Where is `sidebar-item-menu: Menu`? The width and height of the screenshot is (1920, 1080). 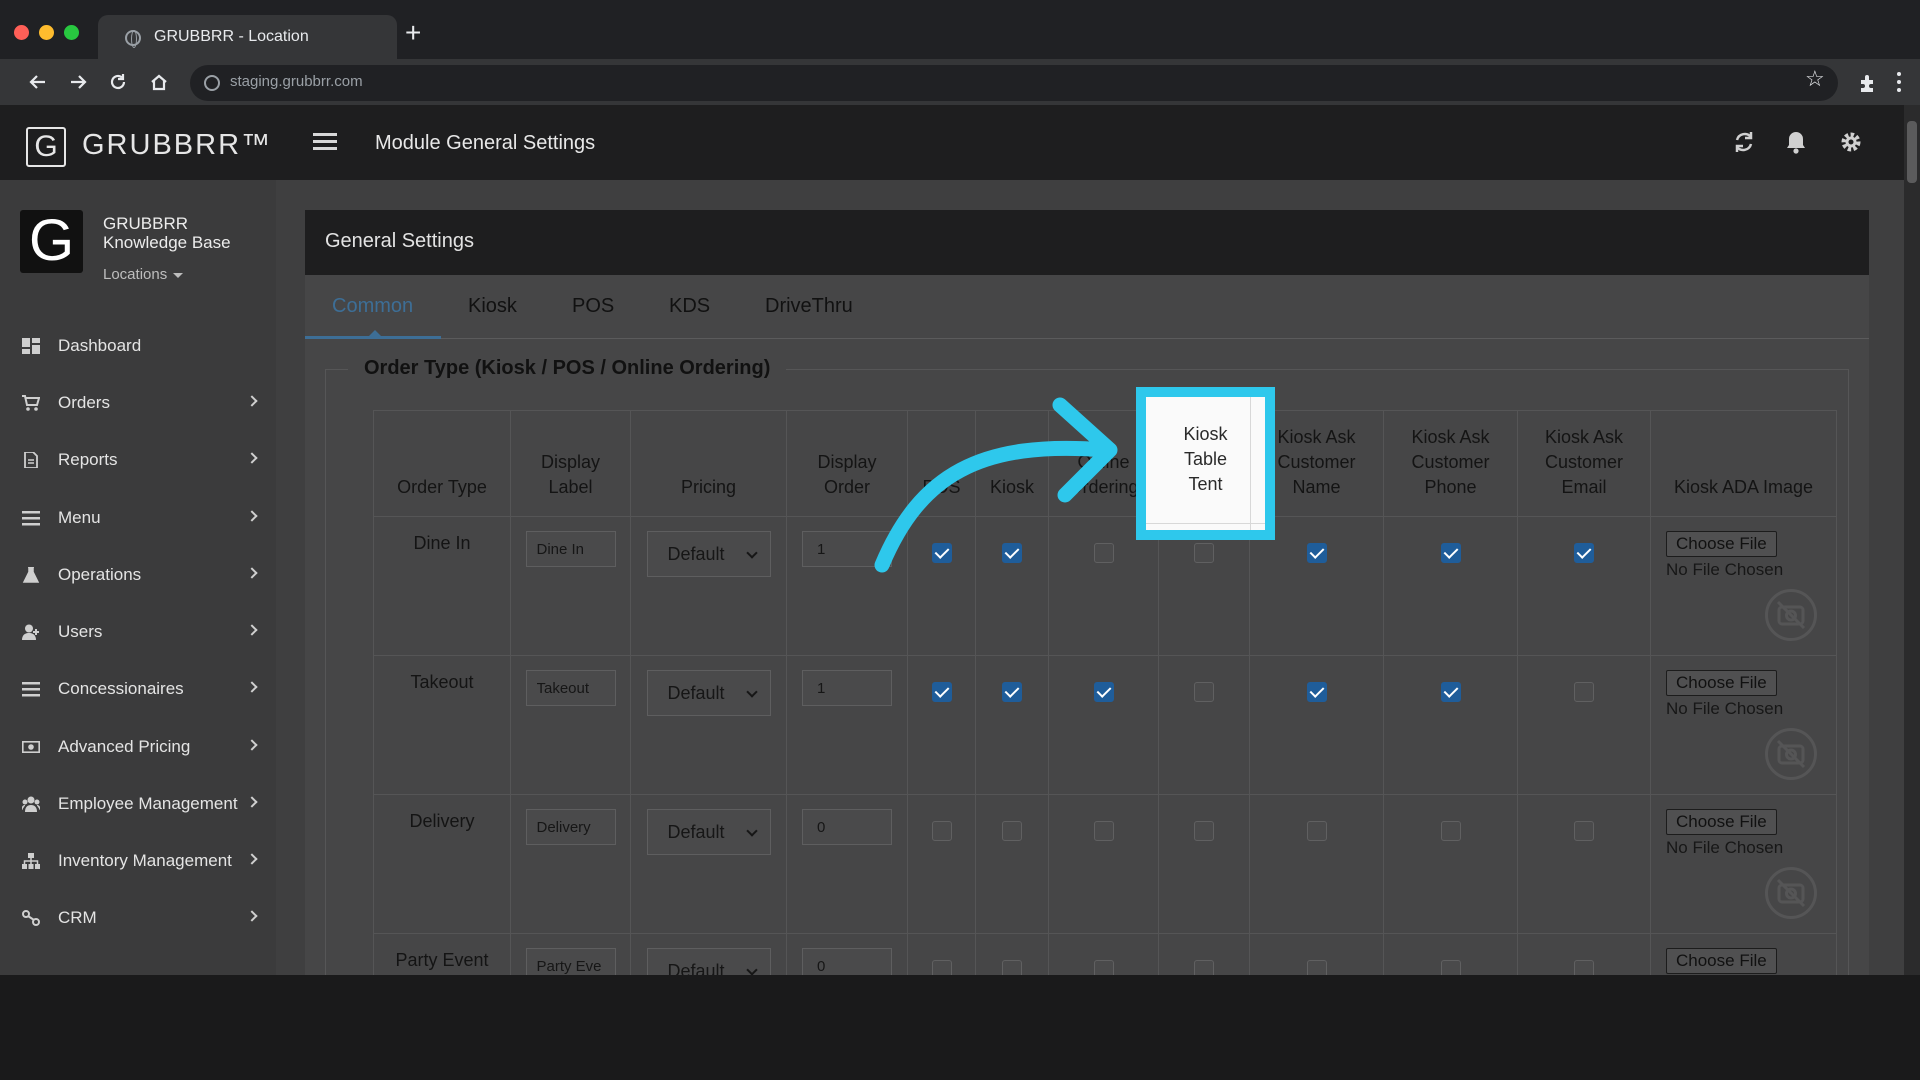 sidebar-item-menu: Menu is located at coordinates (138, 518).